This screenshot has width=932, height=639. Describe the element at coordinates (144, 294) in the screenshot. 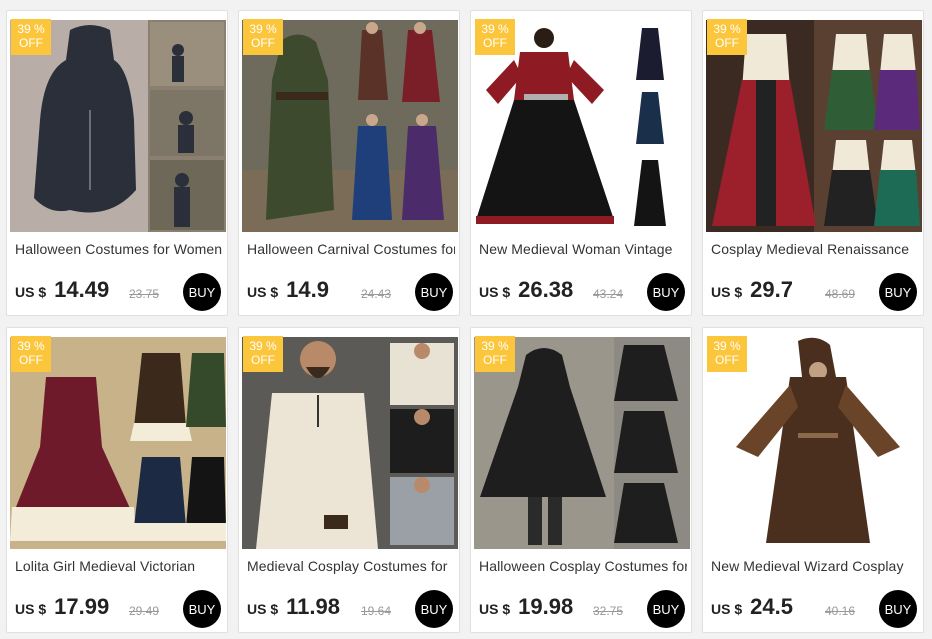

I see `original-price: 23.75` at that location.